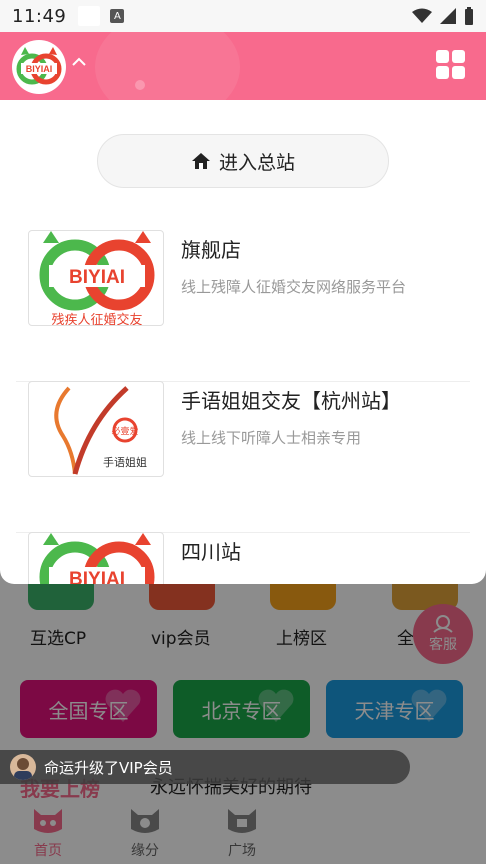 The width and height of the screenshot is (486, 864). I want to click on station-title: 旗舰店, so click(211, 250).